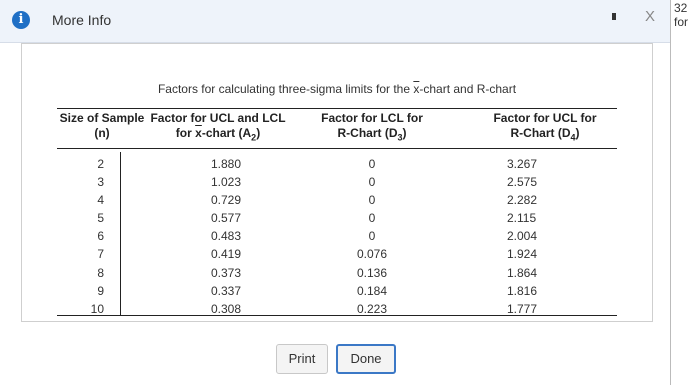  What do you see at coordinates (317, 164) in the screenshot?
I see `table-row: 2 1.880 0 3.267` at bounding box center [317, 164].